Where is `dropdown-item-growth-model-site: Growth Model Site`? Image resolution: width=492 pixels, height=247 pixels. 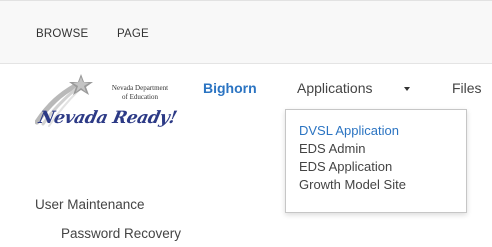 dropdown-item-growth-model-site: Growth Model Site is located at coordinates (352, 184).